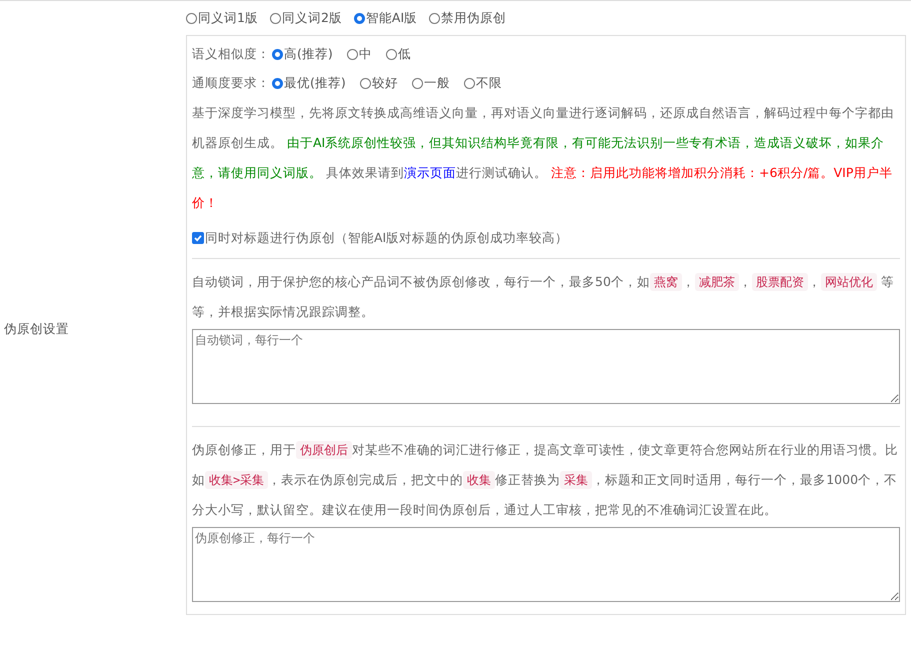 The height and width of the screenshot is (658, 911). I want to click on mode-radio: 同义词1版, so click(222, 18).